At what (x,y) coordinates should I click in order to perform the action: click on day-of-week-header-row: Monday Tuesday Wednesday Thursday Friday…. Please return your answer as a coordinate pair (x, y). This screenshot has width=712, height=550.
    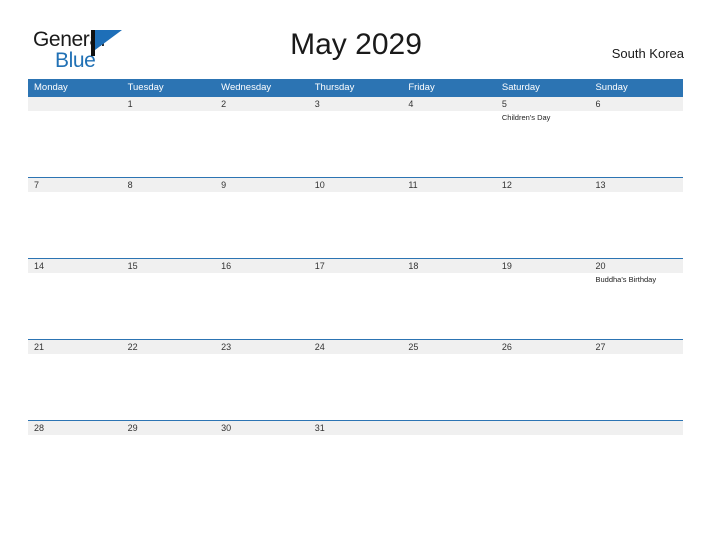
    Looking at the image, I should click on (355, 87).